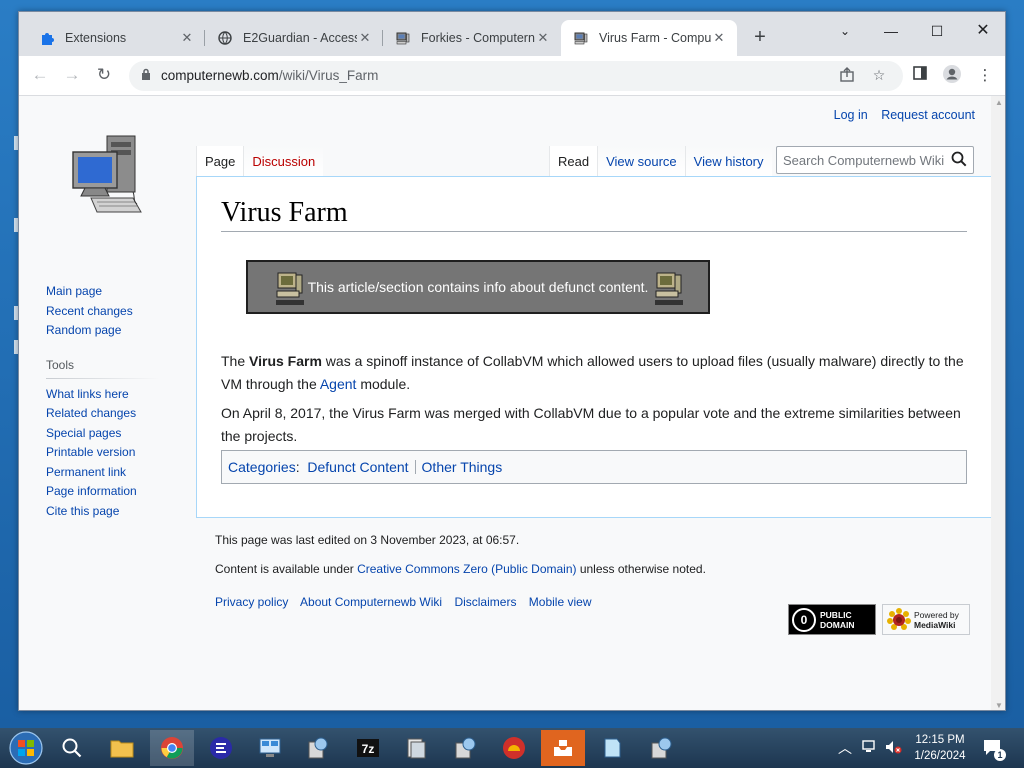 Image resolution: width=1024 pixels, height=768 pixels. I want to click on tab-extensions: Extensions ✕, so click(116, 38).